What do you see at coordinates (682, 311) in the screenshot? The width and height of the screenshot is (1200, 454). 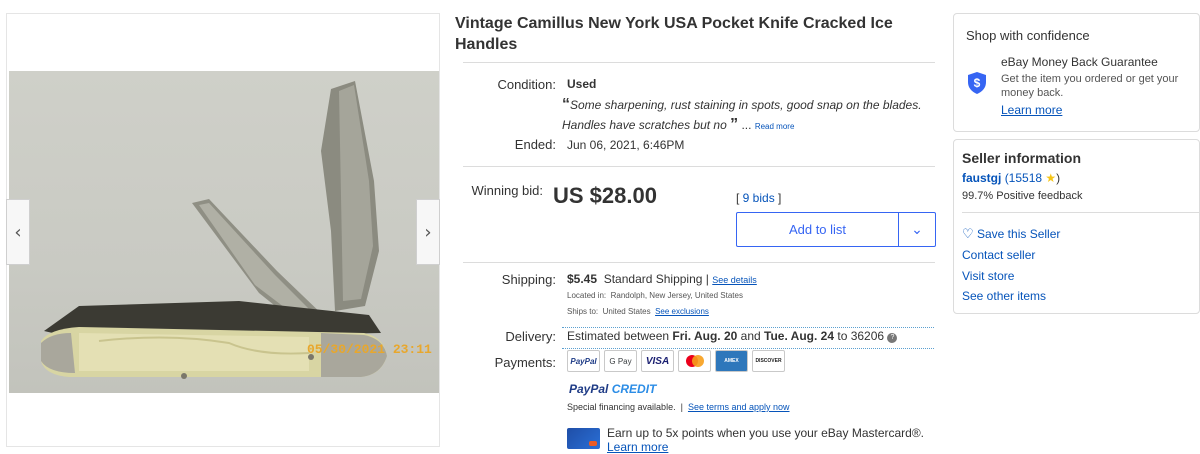 I see `see-exclusions-link: See exclusions` at bounding box center [682, 311].